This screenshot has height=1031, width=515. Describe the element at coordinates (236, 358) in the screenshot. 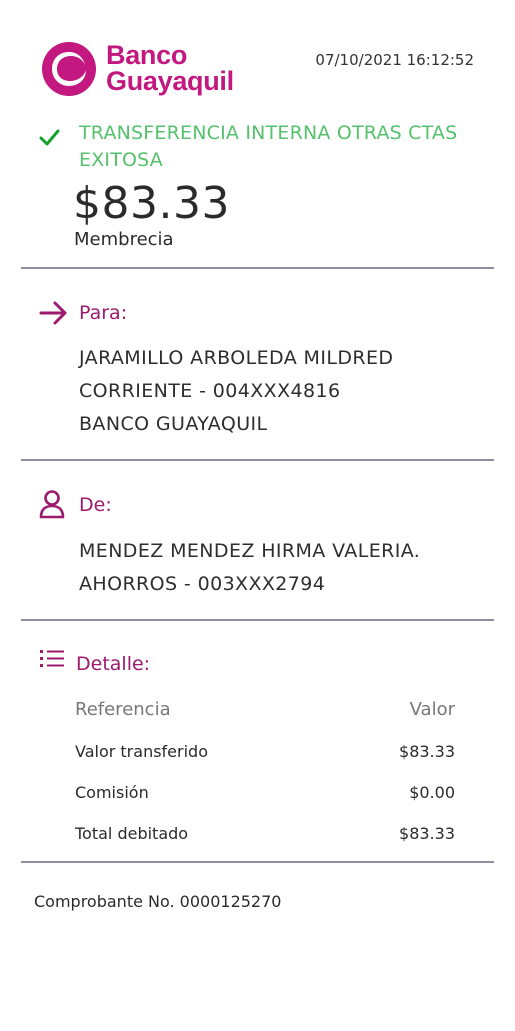

I see `recipient-name: JARAMILLO ARBOLEDA MILDRED` at that location.